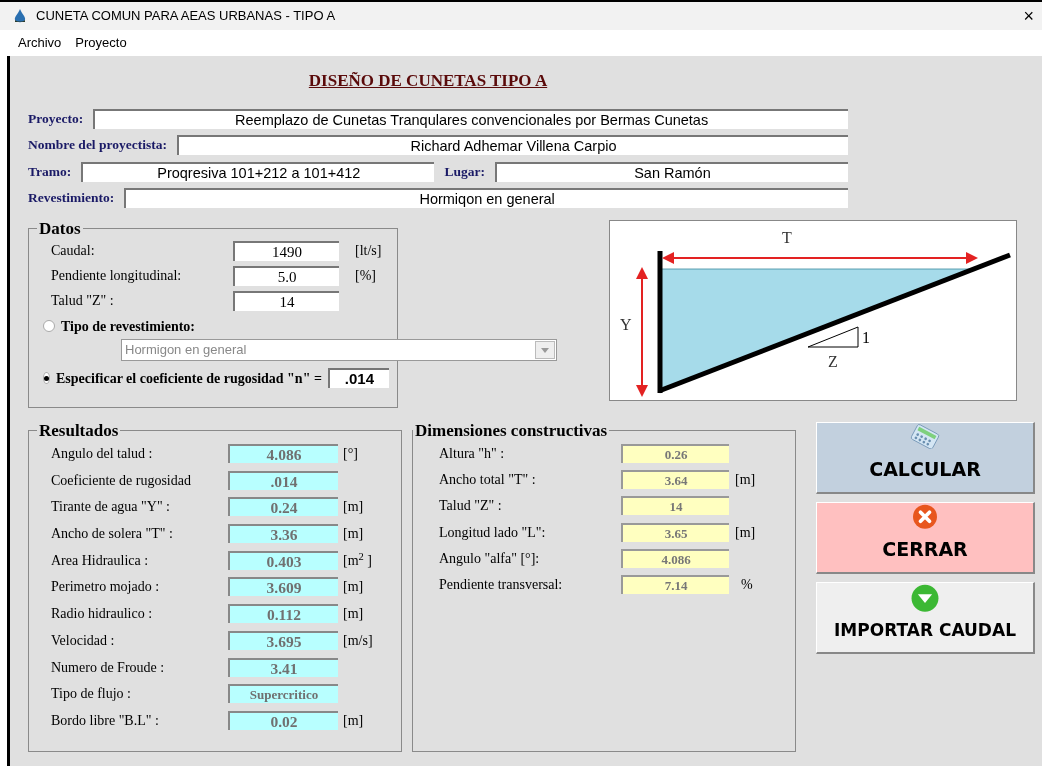 The image size is (1042, 766). What do you see at coordinates (464, 171) in the screenshot?
I see `field-label: Lugar:` at bounding box center [464, 171].